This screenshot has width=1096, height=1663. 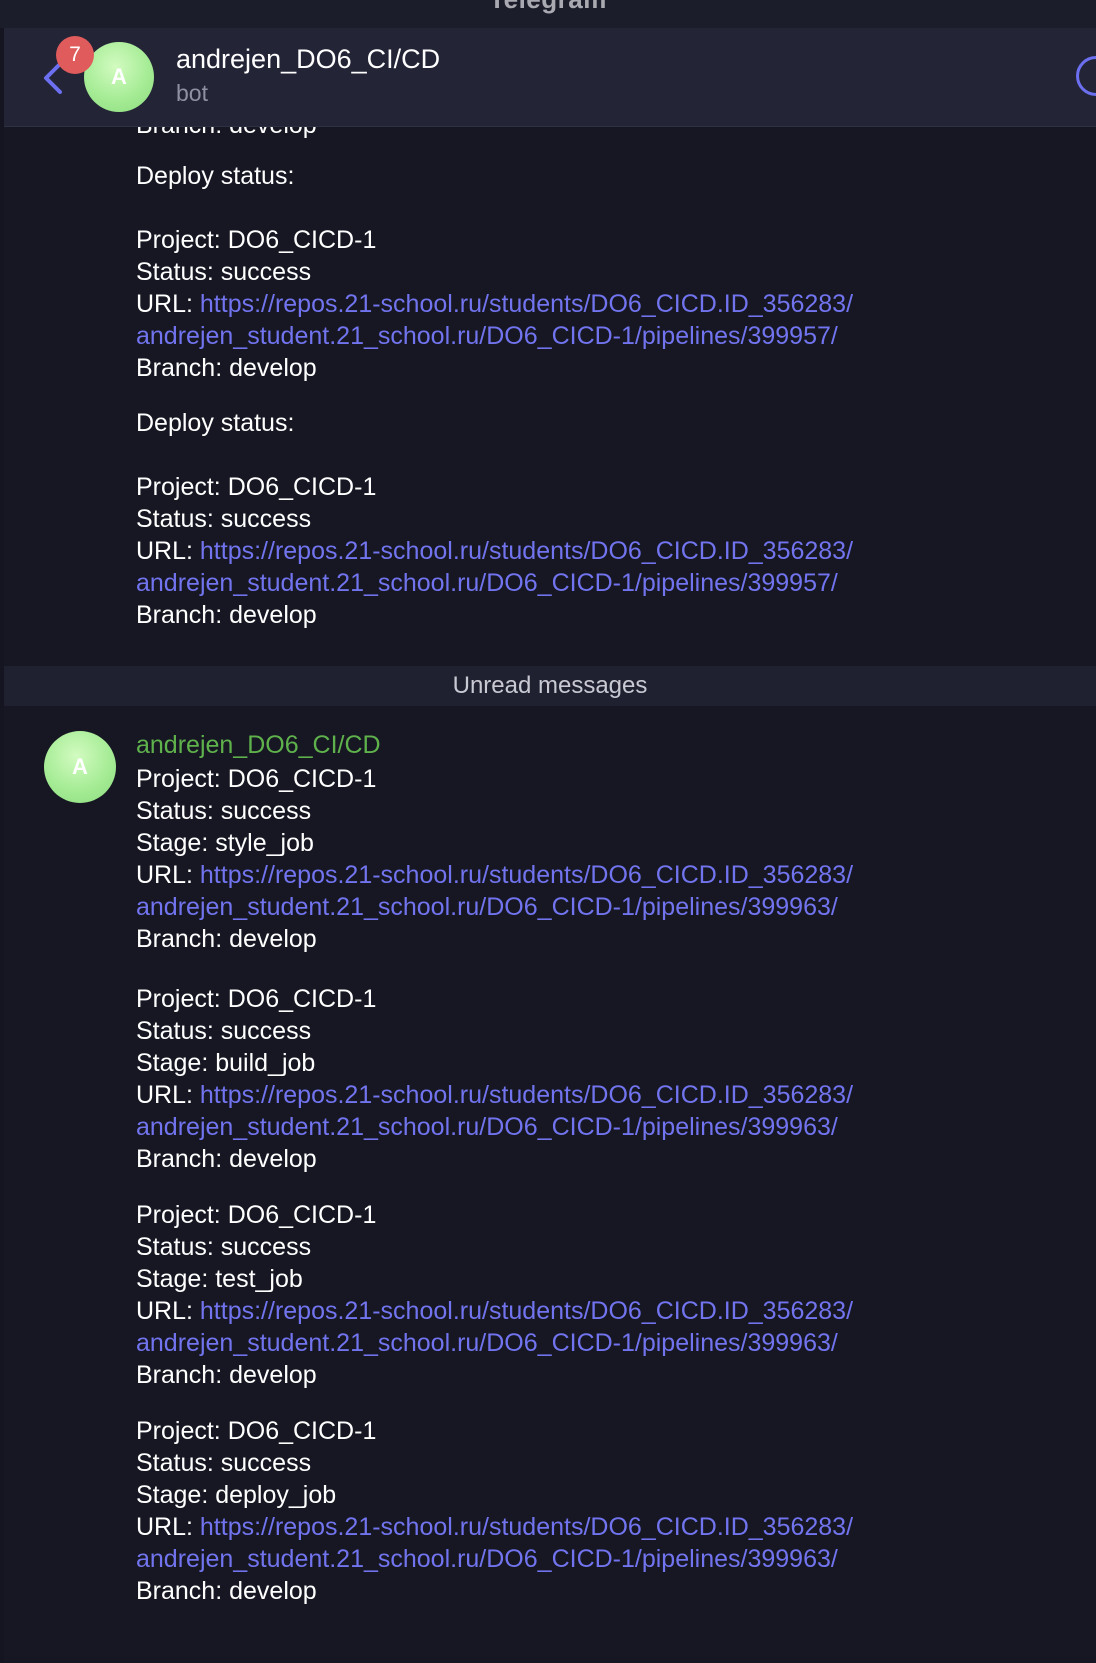 I want to click on chat-avatar: A, so click(x=119, y=77).